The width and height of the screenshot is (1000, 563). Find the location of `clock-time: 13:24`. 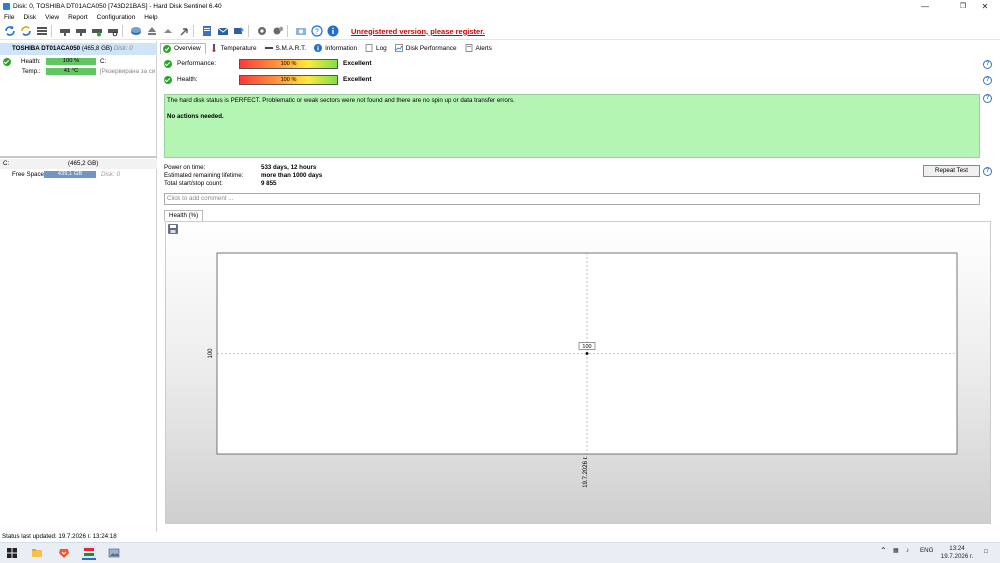

clock-time: 13:24 is located at coordinates (957, 548).